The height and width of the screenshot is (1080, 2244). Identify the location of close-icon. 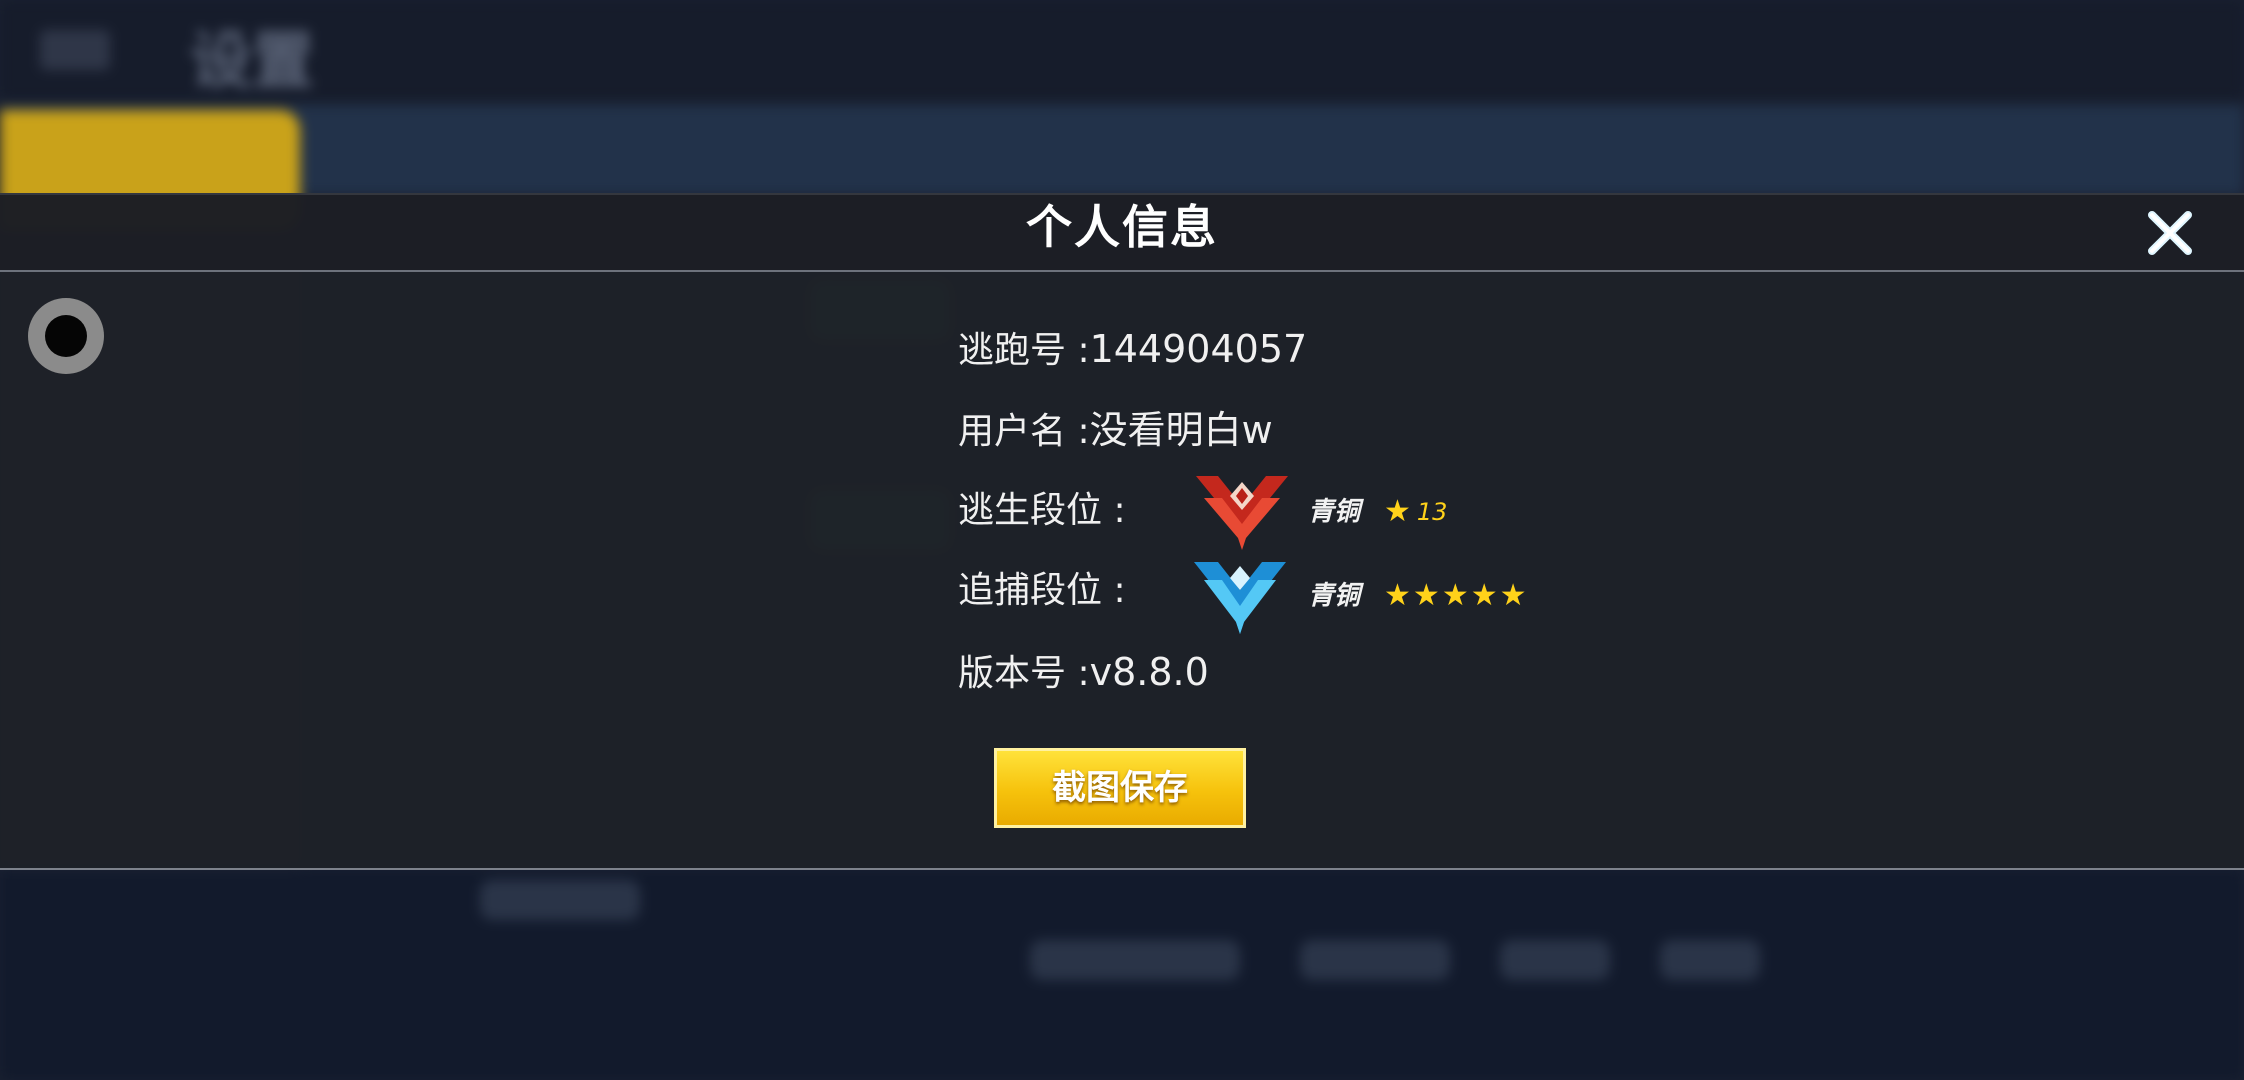
(2170, 233).